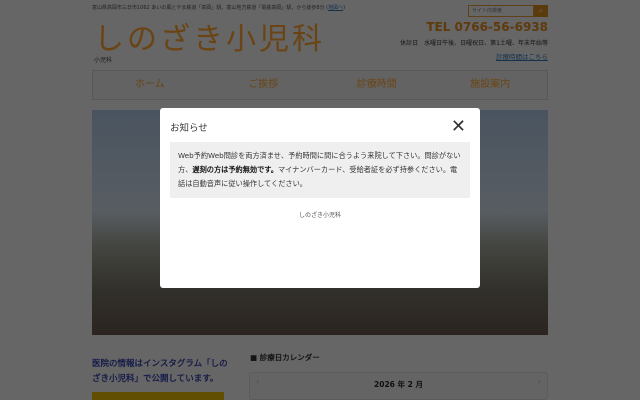  I want to click on nav-facility: 施設案内, so click(491, 85).